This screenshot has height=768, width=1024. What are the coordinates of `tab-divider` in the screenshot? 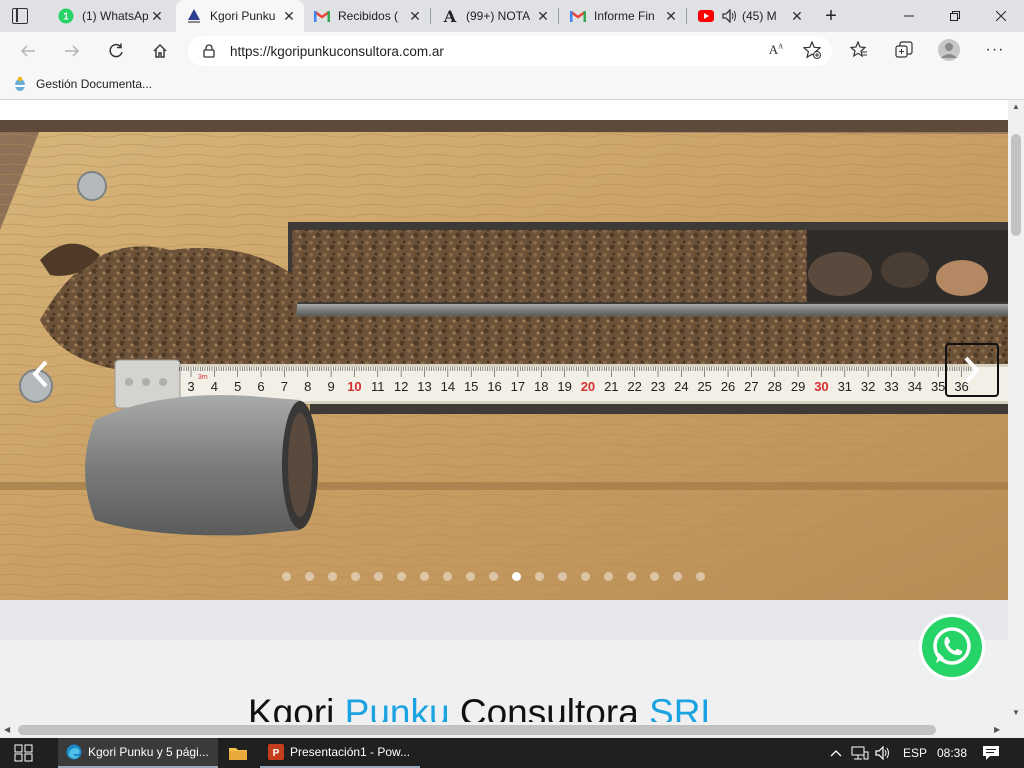 It's located at (430, 16).